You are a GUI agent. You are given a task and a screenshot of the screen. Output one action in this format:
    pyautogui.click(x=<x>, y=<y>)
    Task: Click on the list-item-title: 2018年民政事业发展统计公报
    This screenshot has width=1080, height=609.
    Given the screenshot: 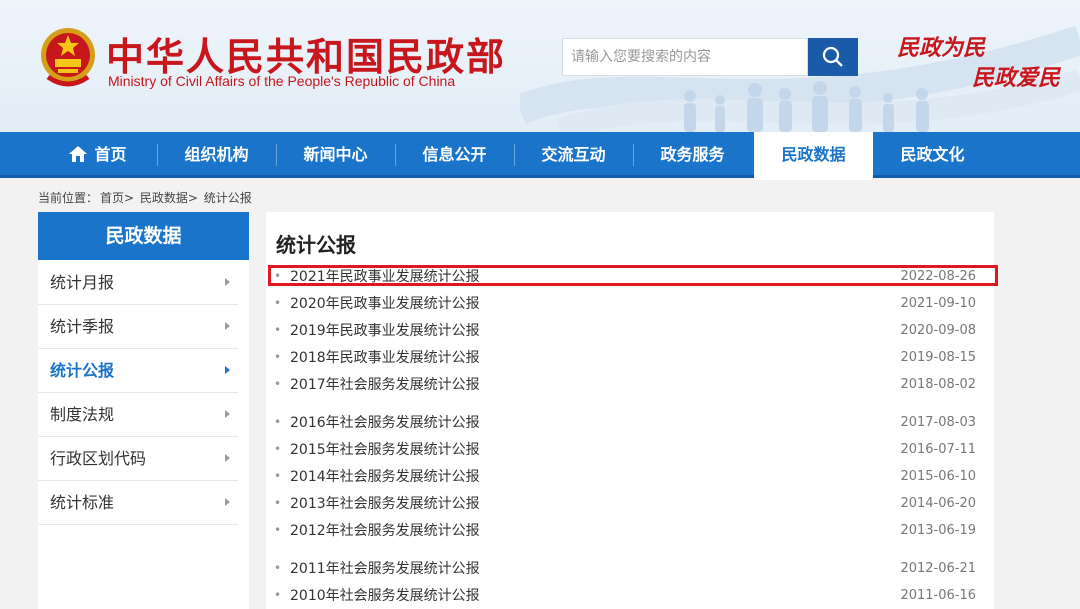 What is the action you would take?
    pyautogui.click(x=385, y=358)
    